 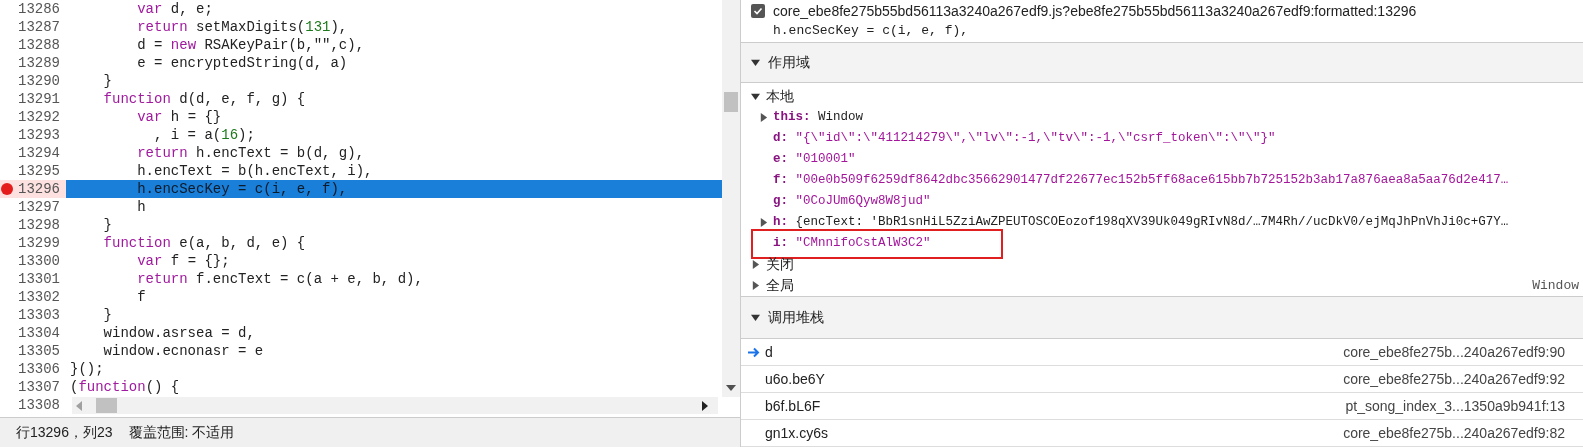 I want to click on frame-name: gn1x.cy6s, so click(x=797, y=433).